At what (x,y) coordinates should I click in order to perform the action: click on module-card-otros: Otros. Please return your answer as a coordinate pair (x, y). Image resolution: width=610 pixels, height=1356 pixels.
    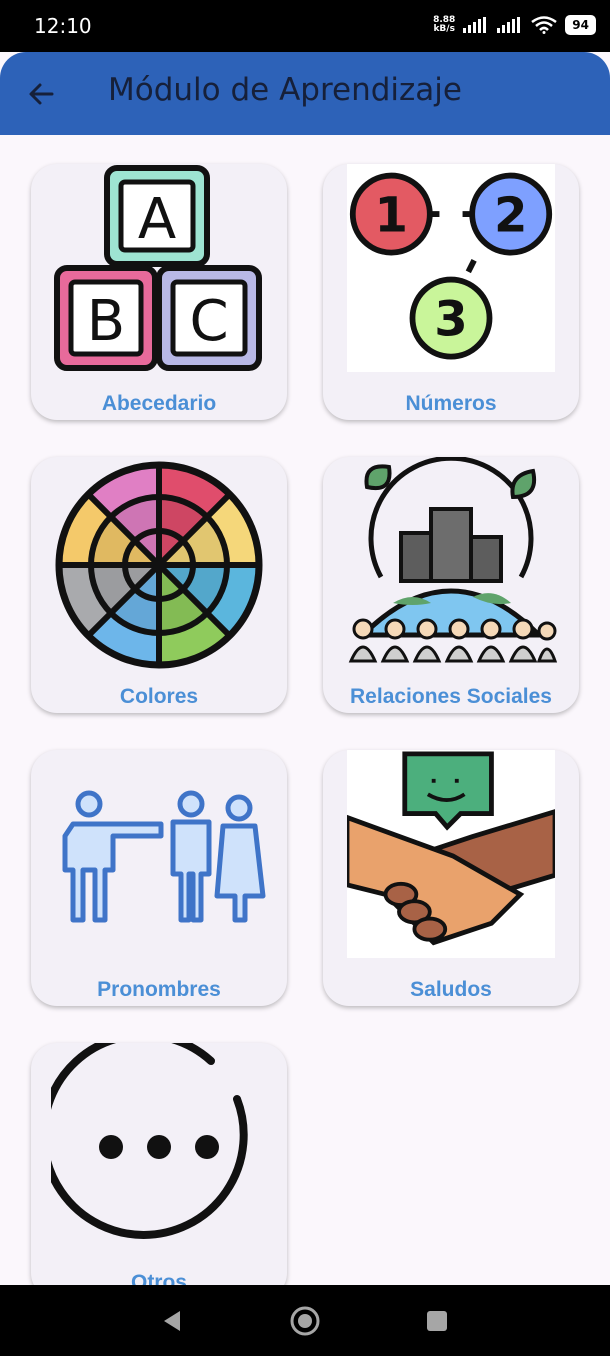
    Looking at the image, I should click on (159, 1164).